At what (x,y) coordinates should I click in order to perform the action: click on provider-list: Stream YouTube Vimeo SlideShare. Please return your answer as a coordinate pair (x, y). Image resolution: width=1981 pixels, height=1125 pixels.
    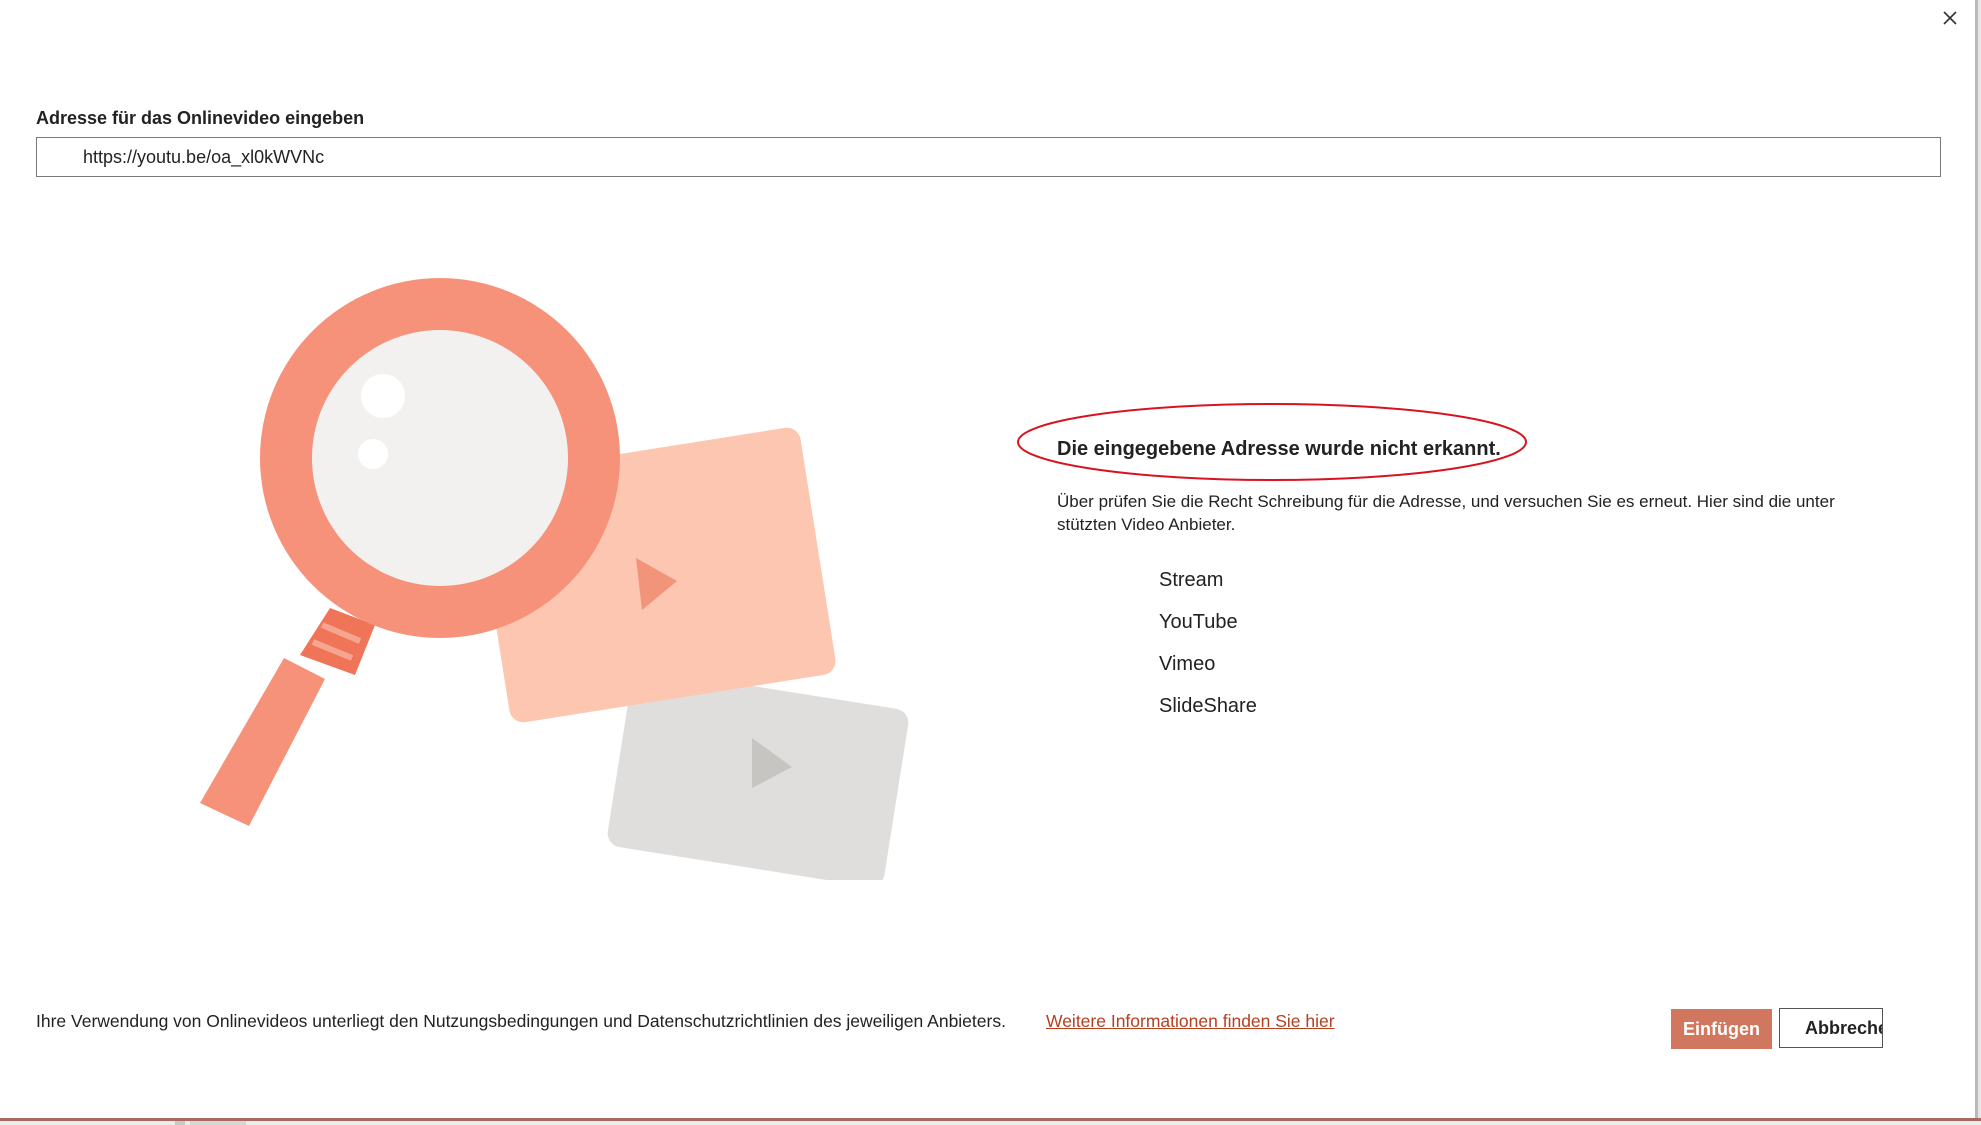
    Looking at the image, I should click on (1208, 650).